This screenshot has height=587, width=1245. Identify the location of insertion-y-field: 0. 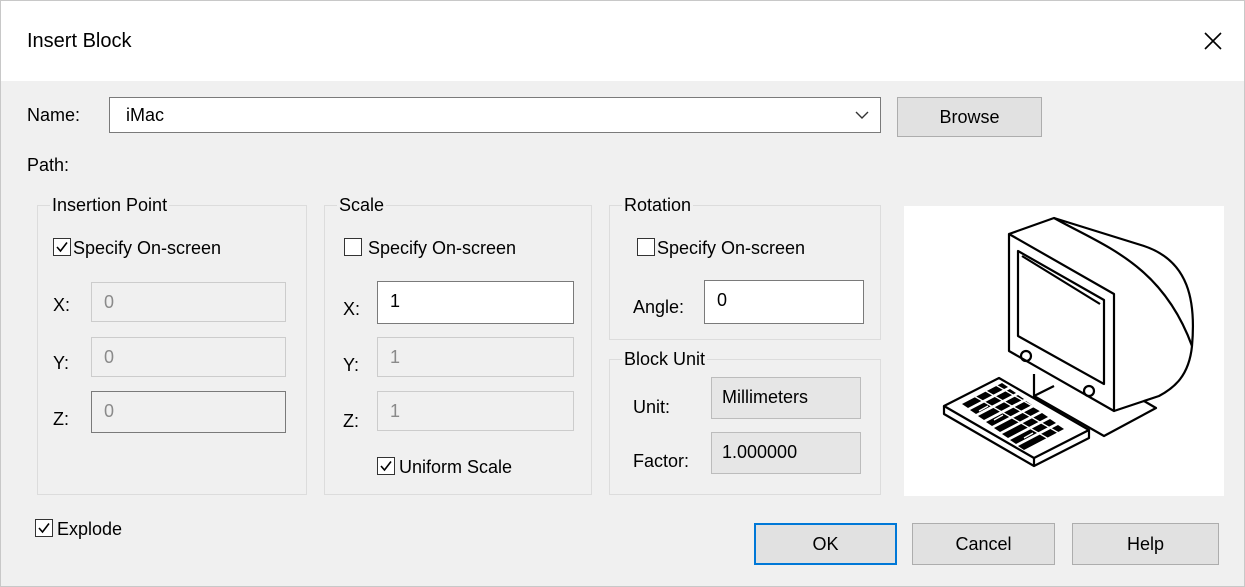
(188, 357).